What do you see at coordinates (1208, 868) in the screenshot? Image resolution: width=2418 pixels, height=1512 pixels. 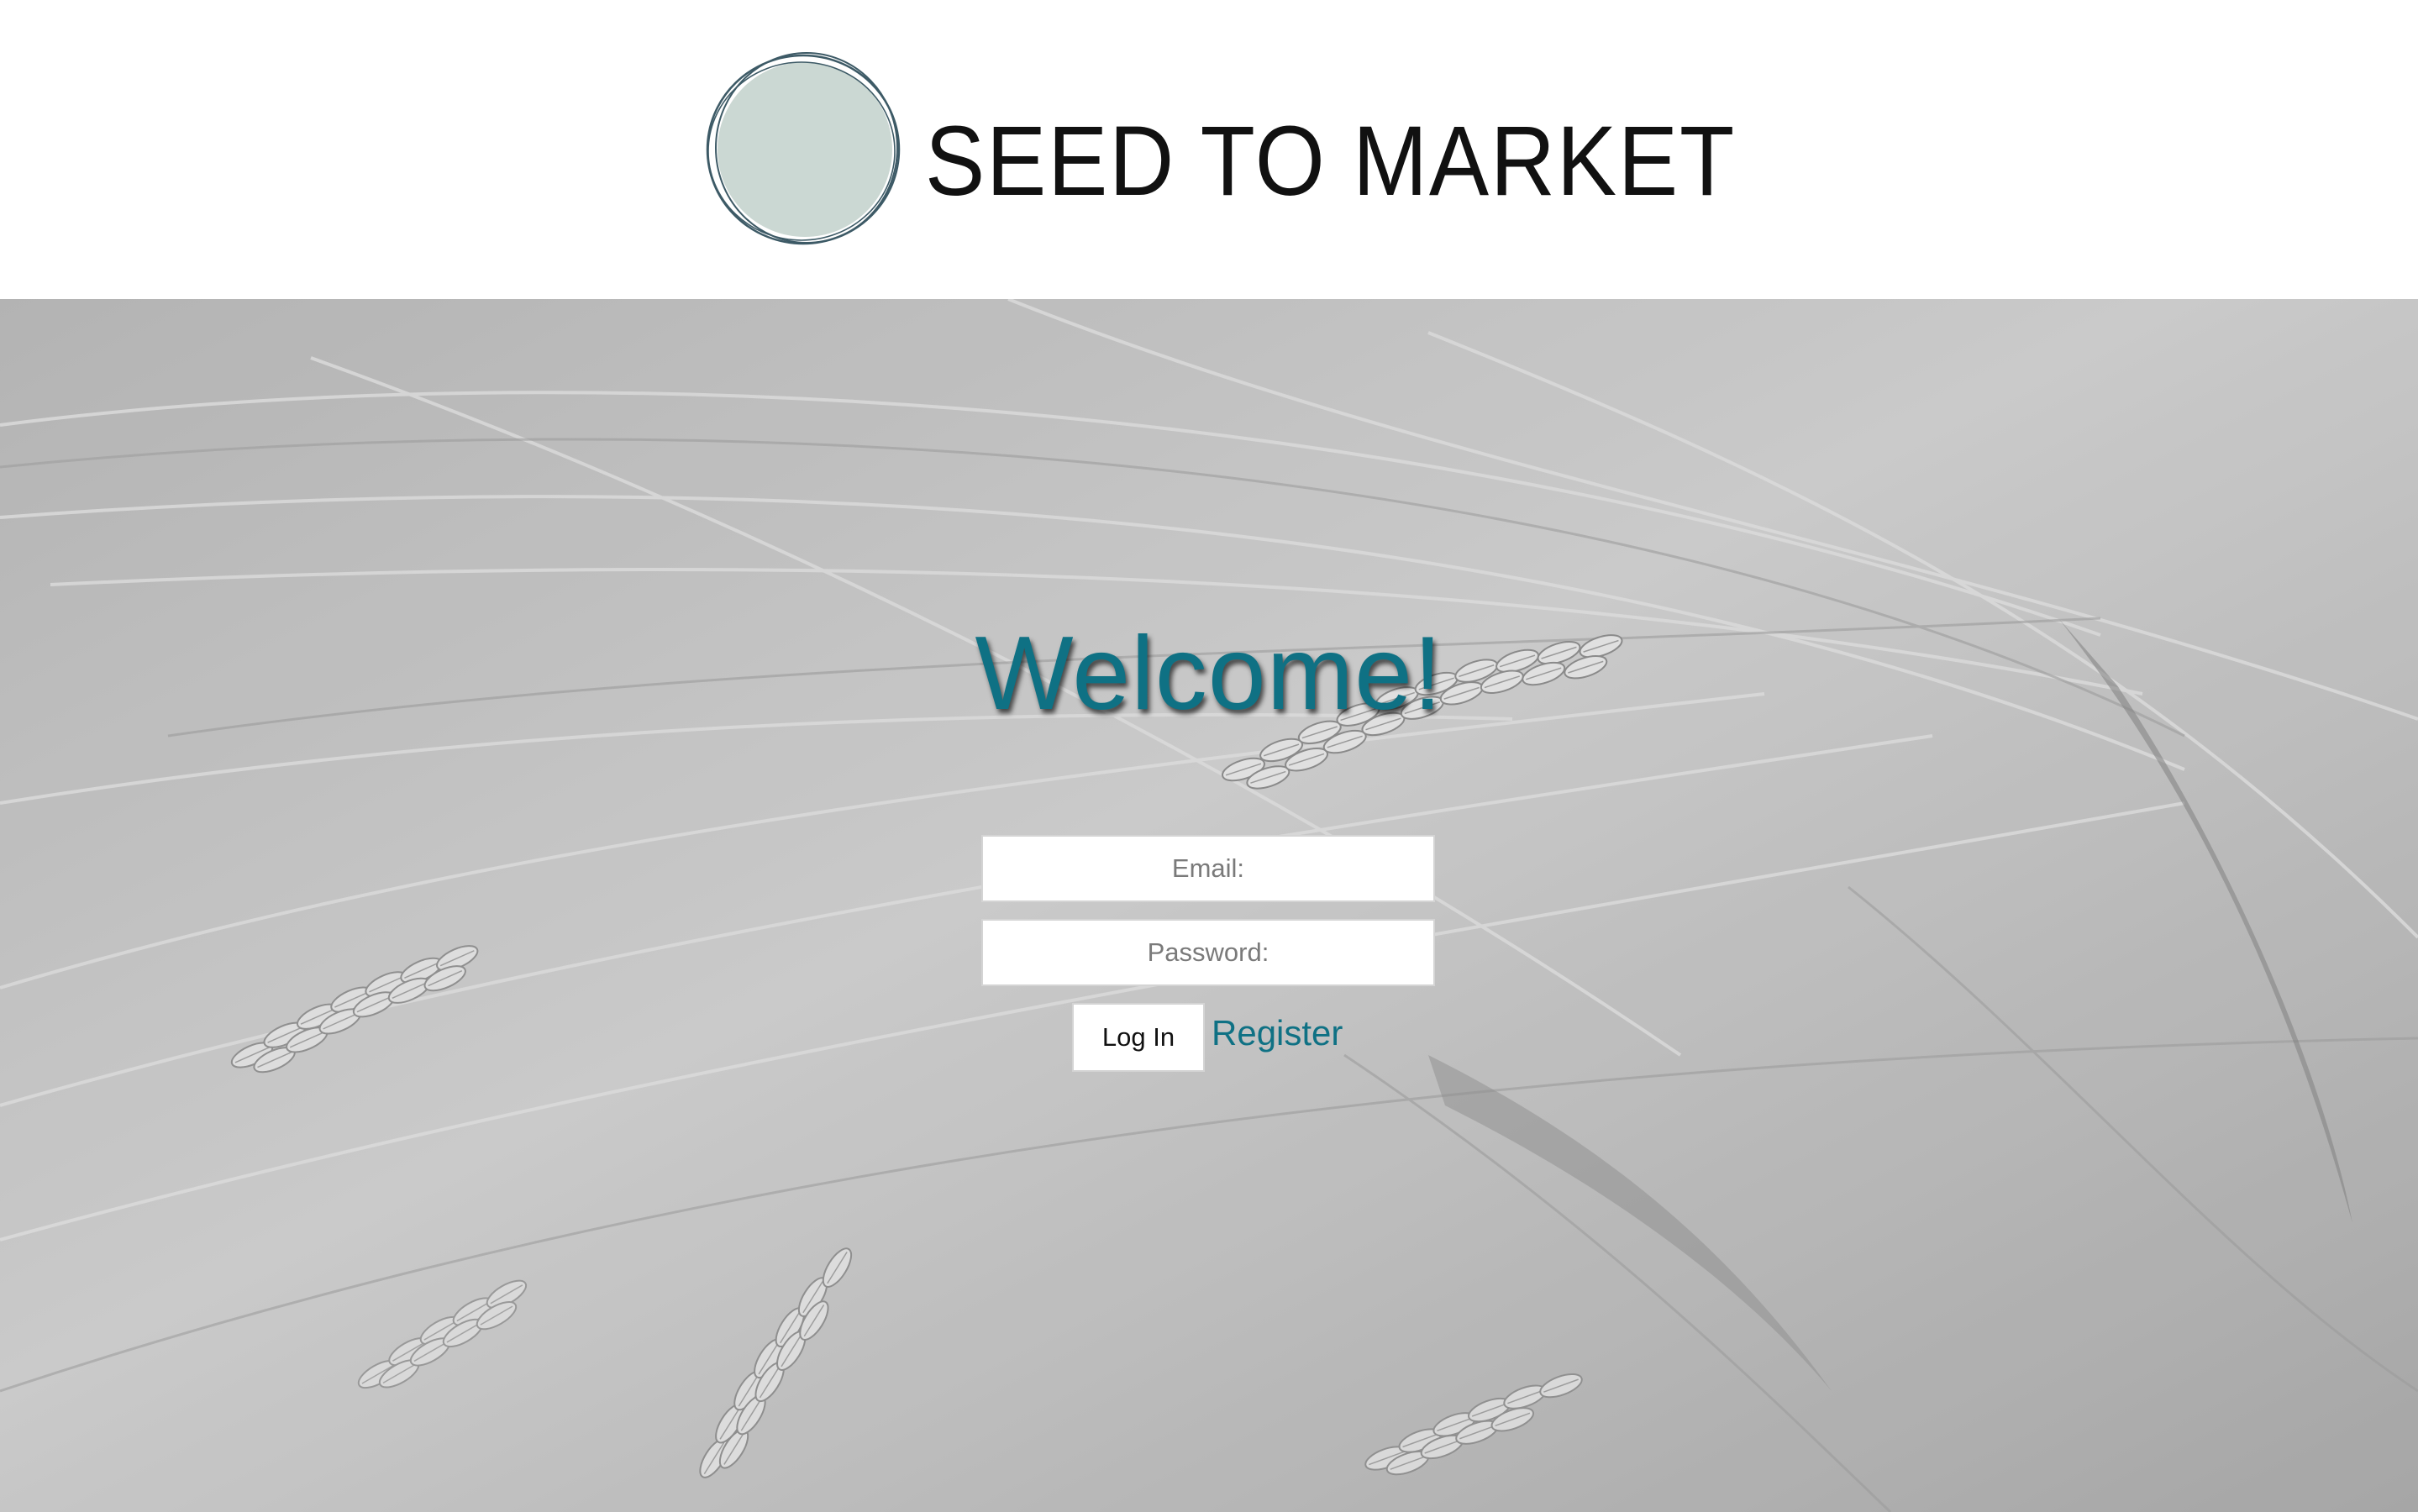 I see `email-field` at bounding box center [1208, 868].